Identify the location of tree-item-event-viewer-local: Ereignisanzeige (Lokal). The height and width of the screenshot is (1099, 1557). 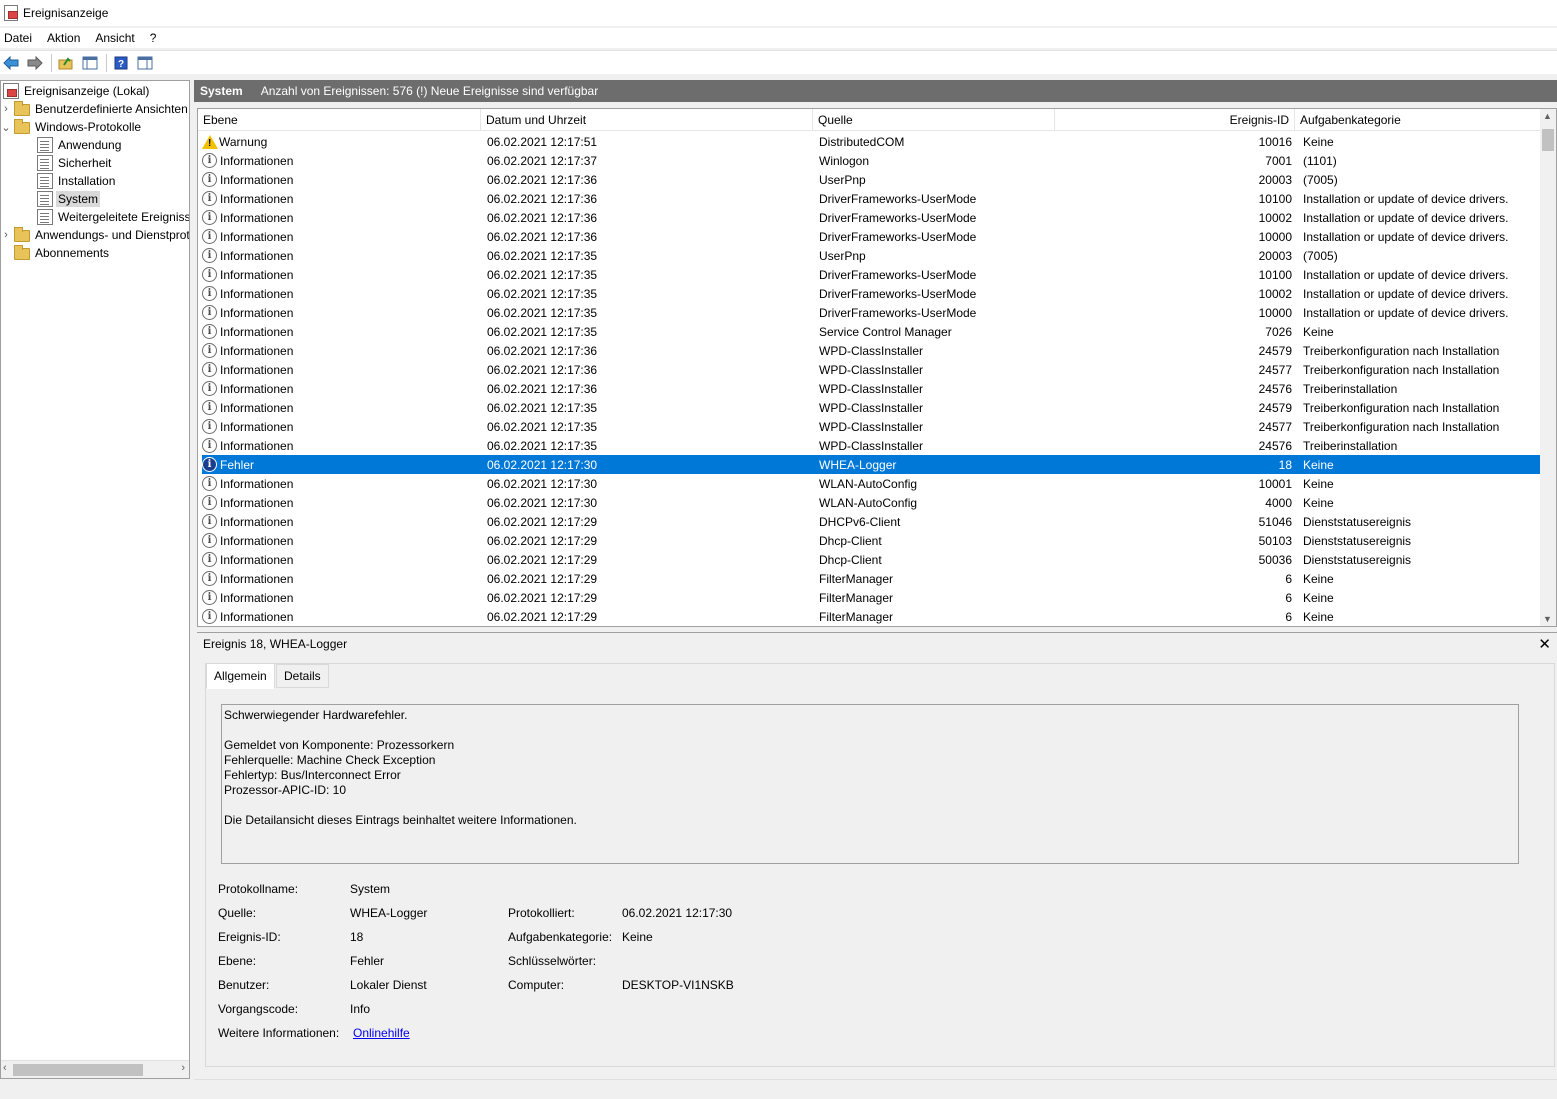
(77, 91).